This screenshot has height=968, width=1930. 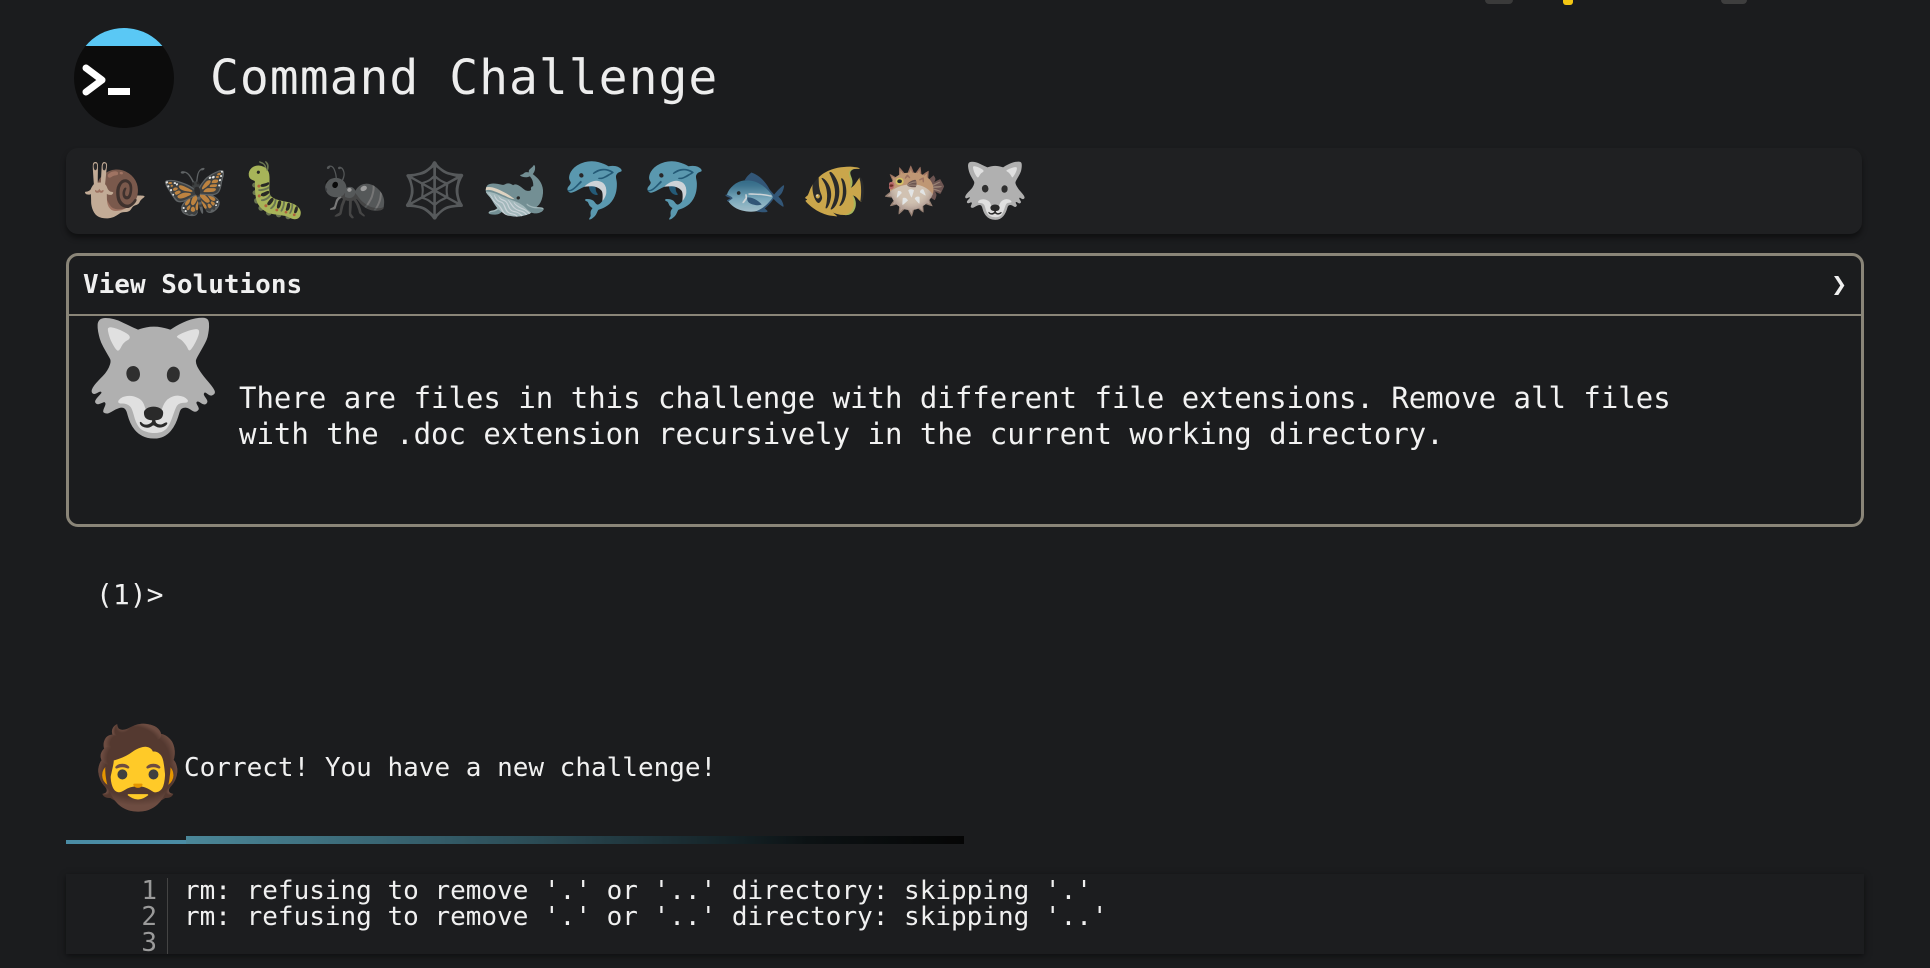 I want to click on ant-icon: 🐜, so click(x=355, y=191).